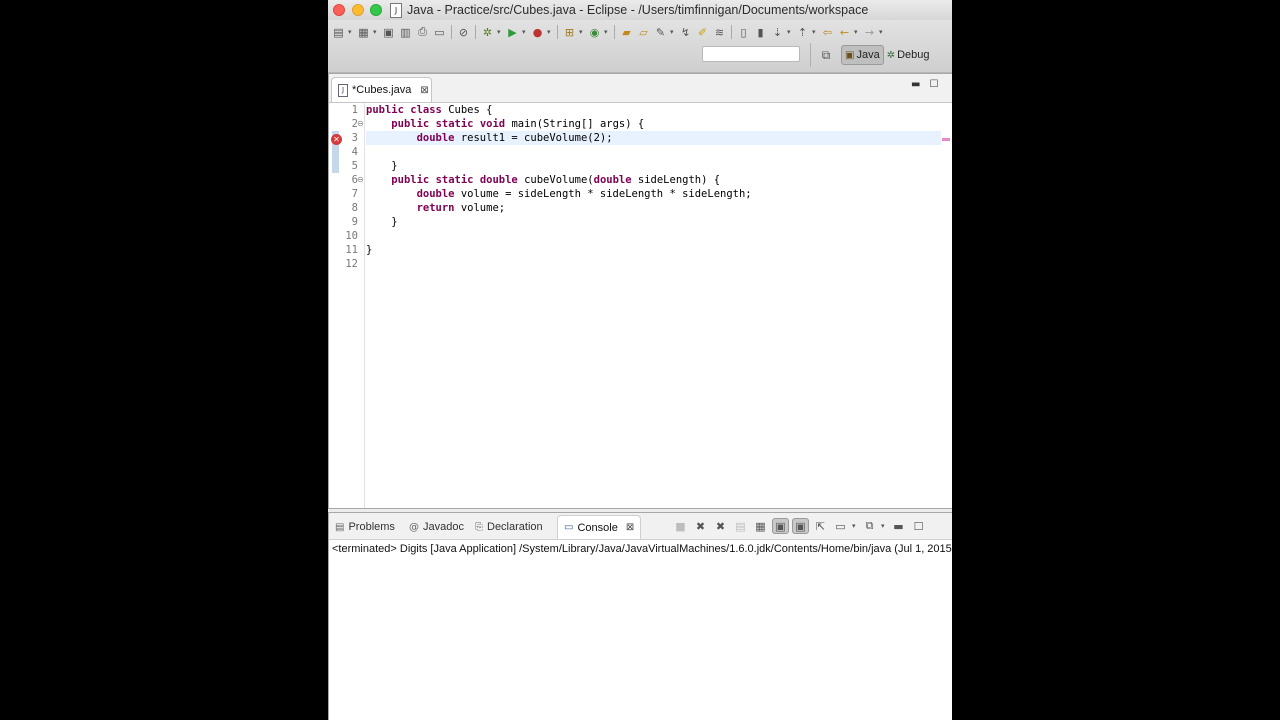 Image resolution: width=1280 pixels, height=720 pixels. Describe the element at coordinates (354, 222) in the screenshot. I see `line-number: 9` at that location.